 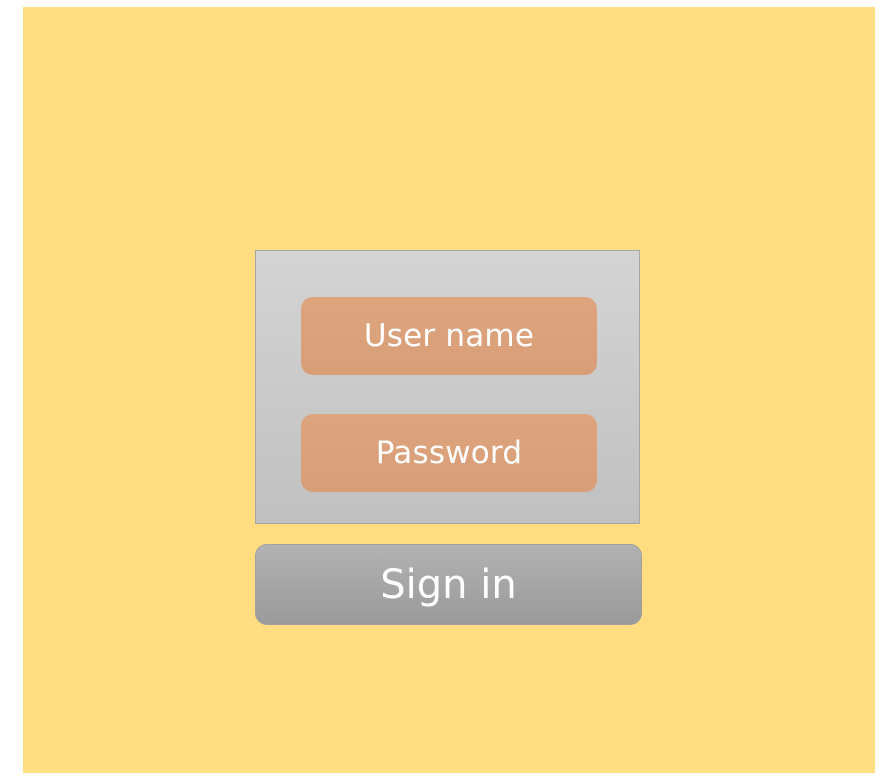 I want to click on password-field: Password, so click(x=449, y=453).